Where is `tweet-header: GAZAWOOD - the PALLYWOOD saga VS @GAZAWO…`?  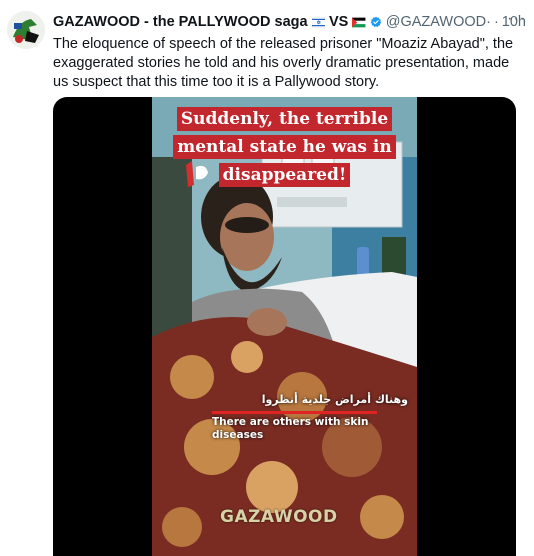 tweet-header: GAZAWOOD - the PALLYWOOD saga VS @GAZAWO… is located at coordinates (289, 21).